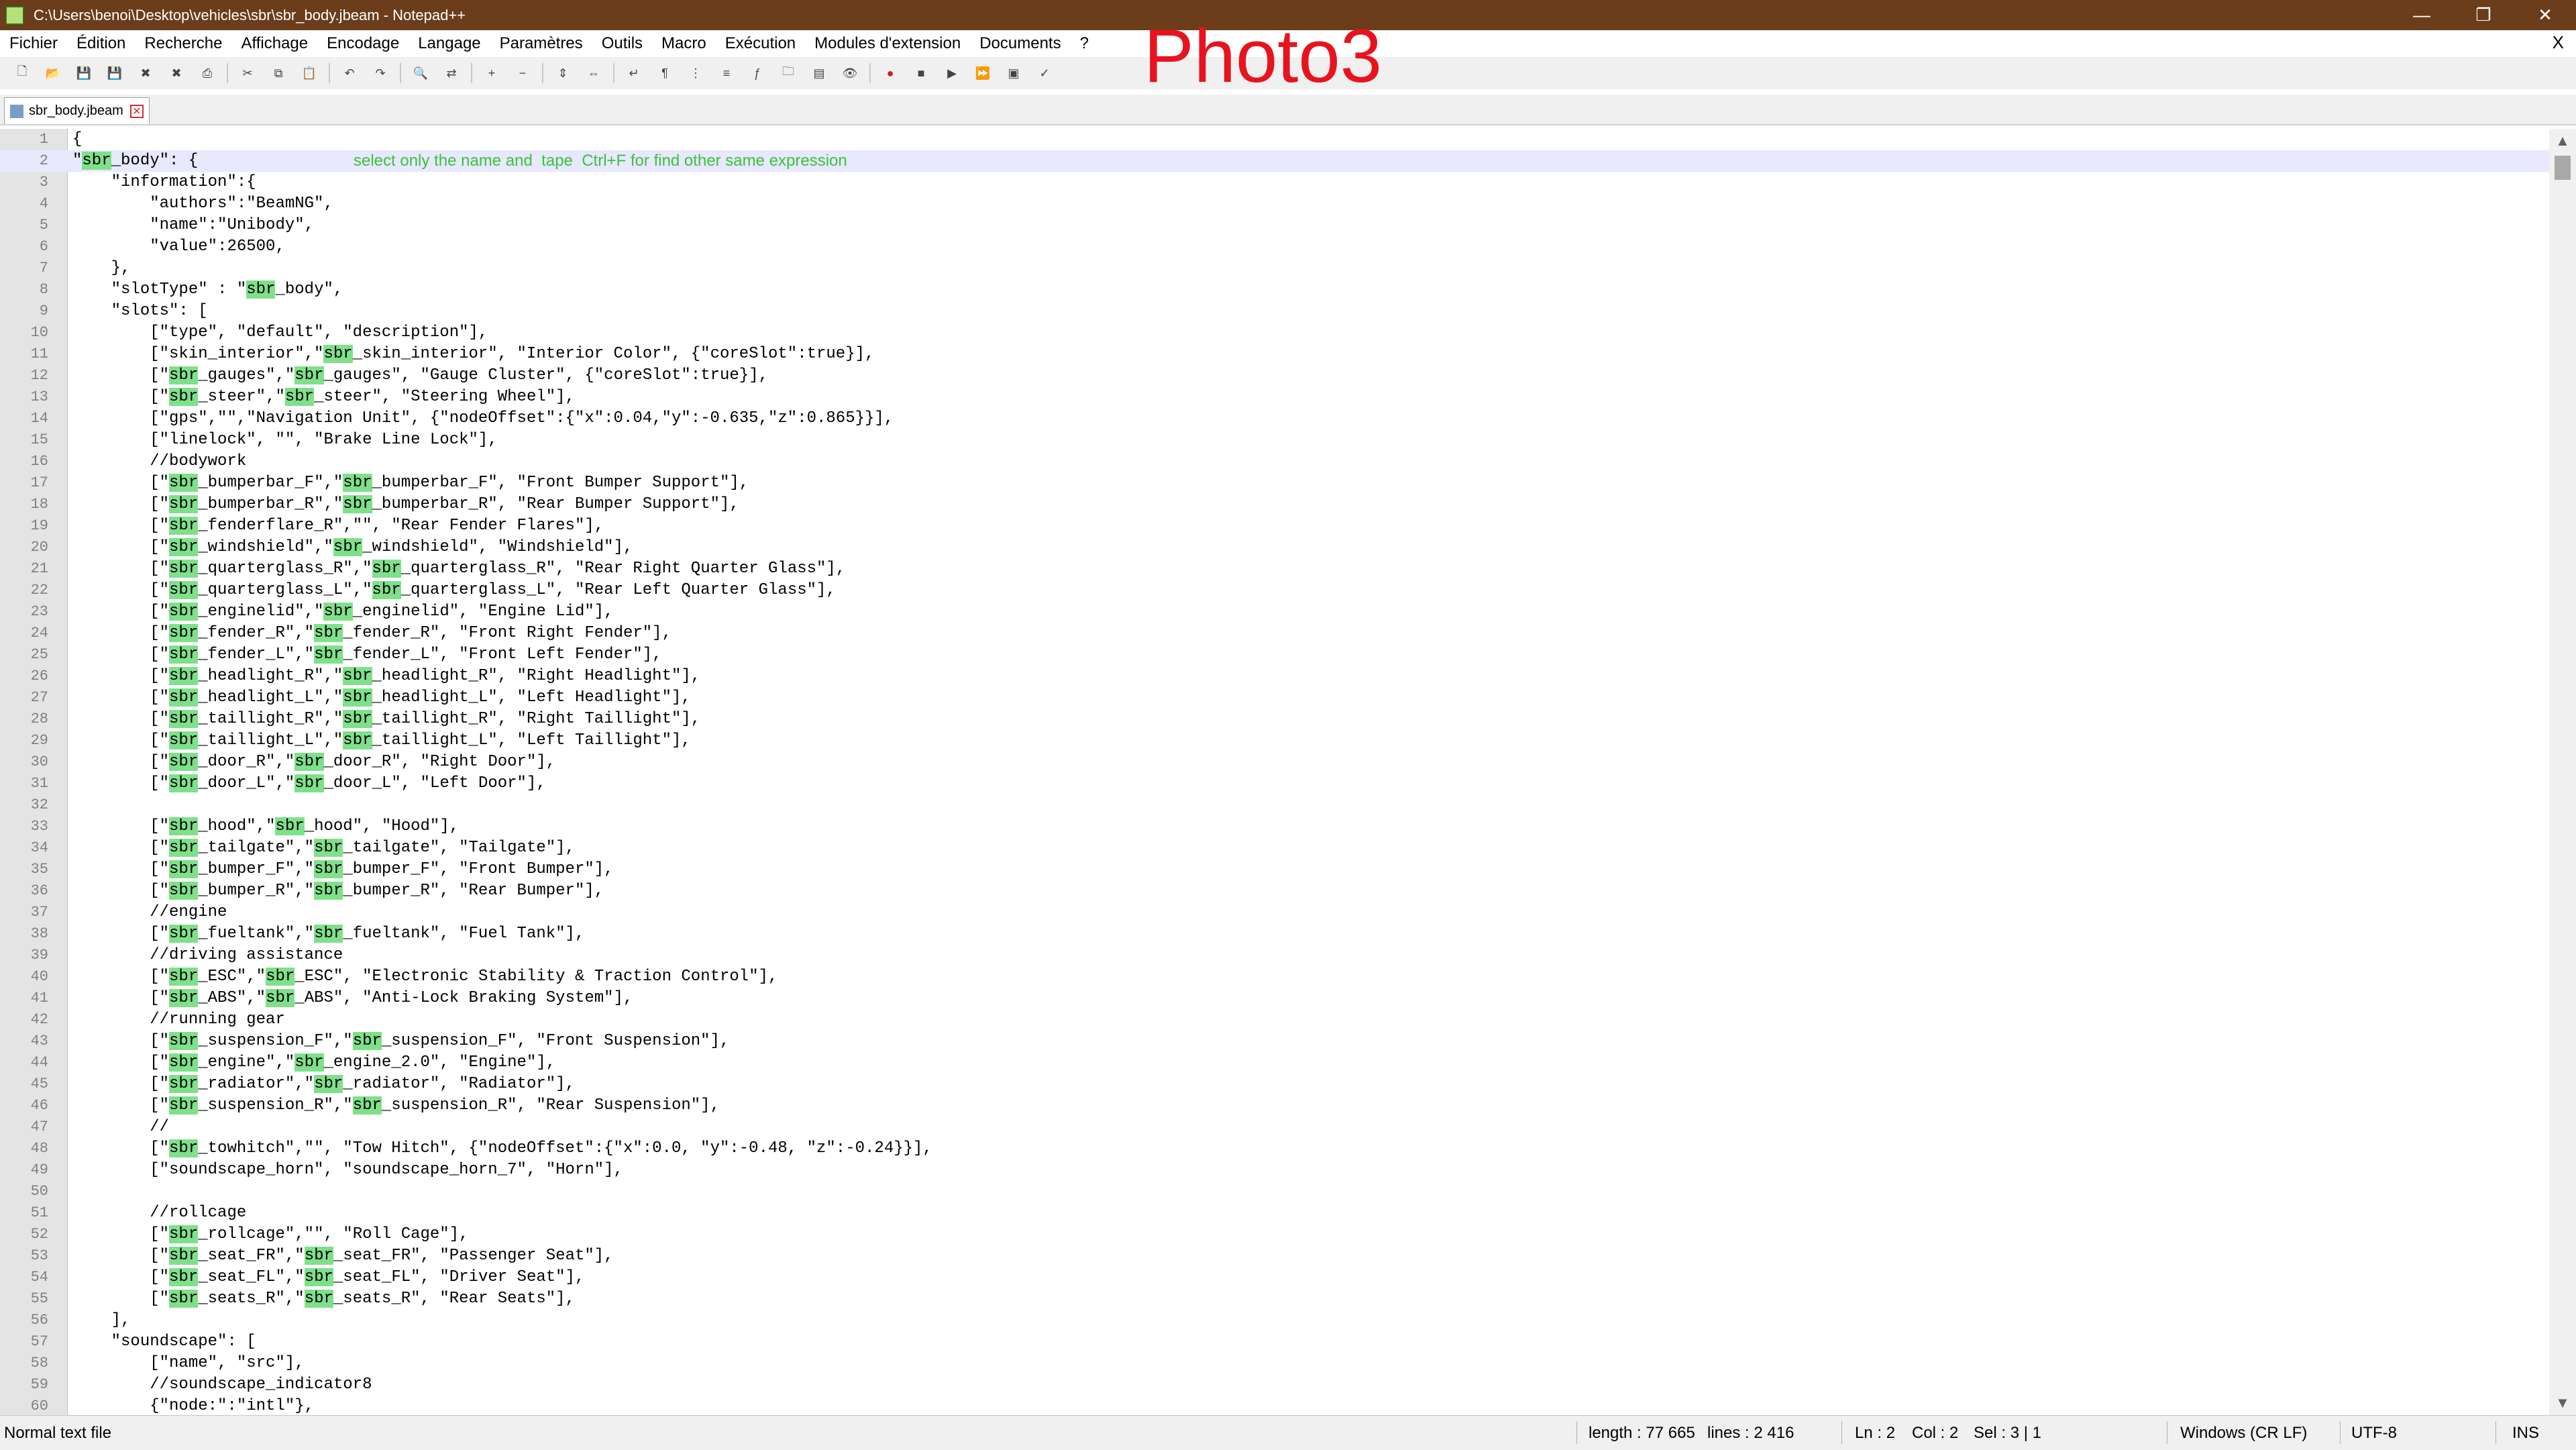  What do you see at coordinates (146, 73) in the screenshot?
I see `close-icon: ✖` at bounding box center [146, 73].